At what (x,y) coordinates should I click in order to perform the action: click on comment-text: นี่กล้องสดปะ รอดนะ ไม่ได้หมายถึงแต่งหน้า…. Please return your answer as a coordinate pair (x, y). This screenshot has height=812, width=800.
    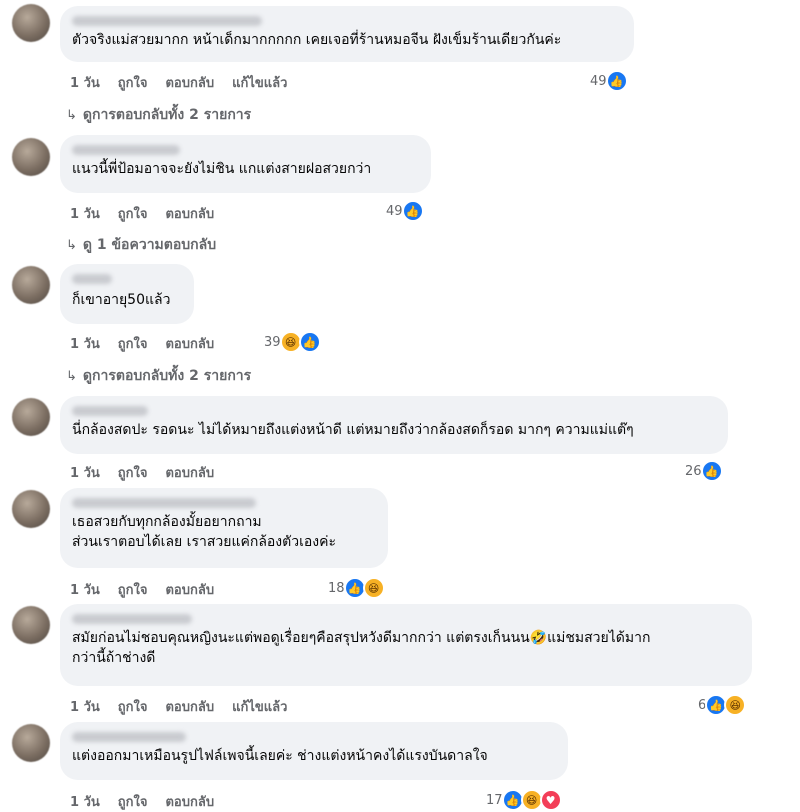
    Looking at the image, I should click on (353, 430).